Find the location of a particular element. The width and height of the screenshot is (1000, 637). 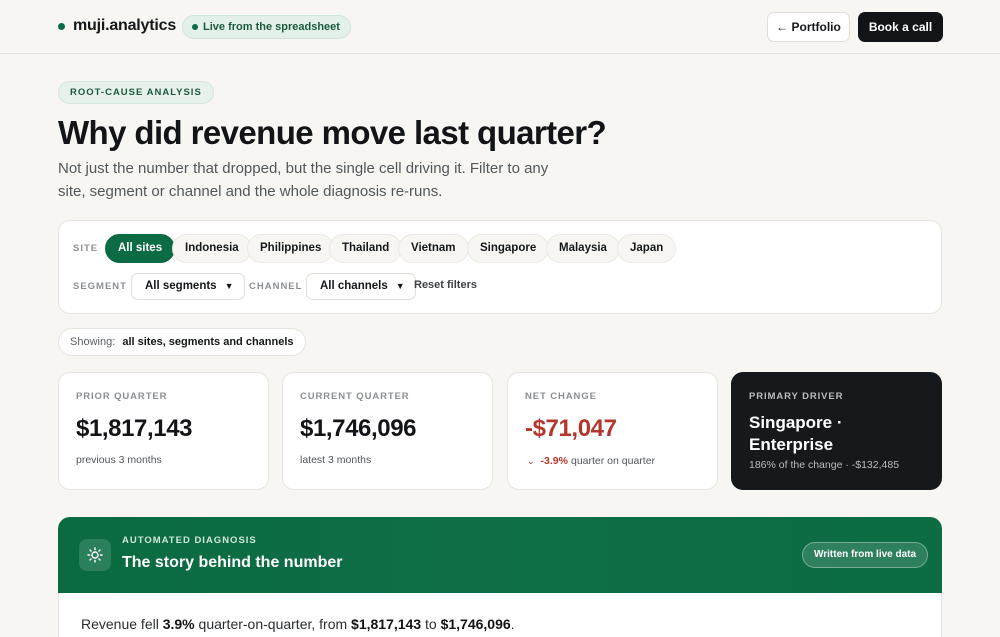

live-dot-icon is located at coordinates (195, 27).